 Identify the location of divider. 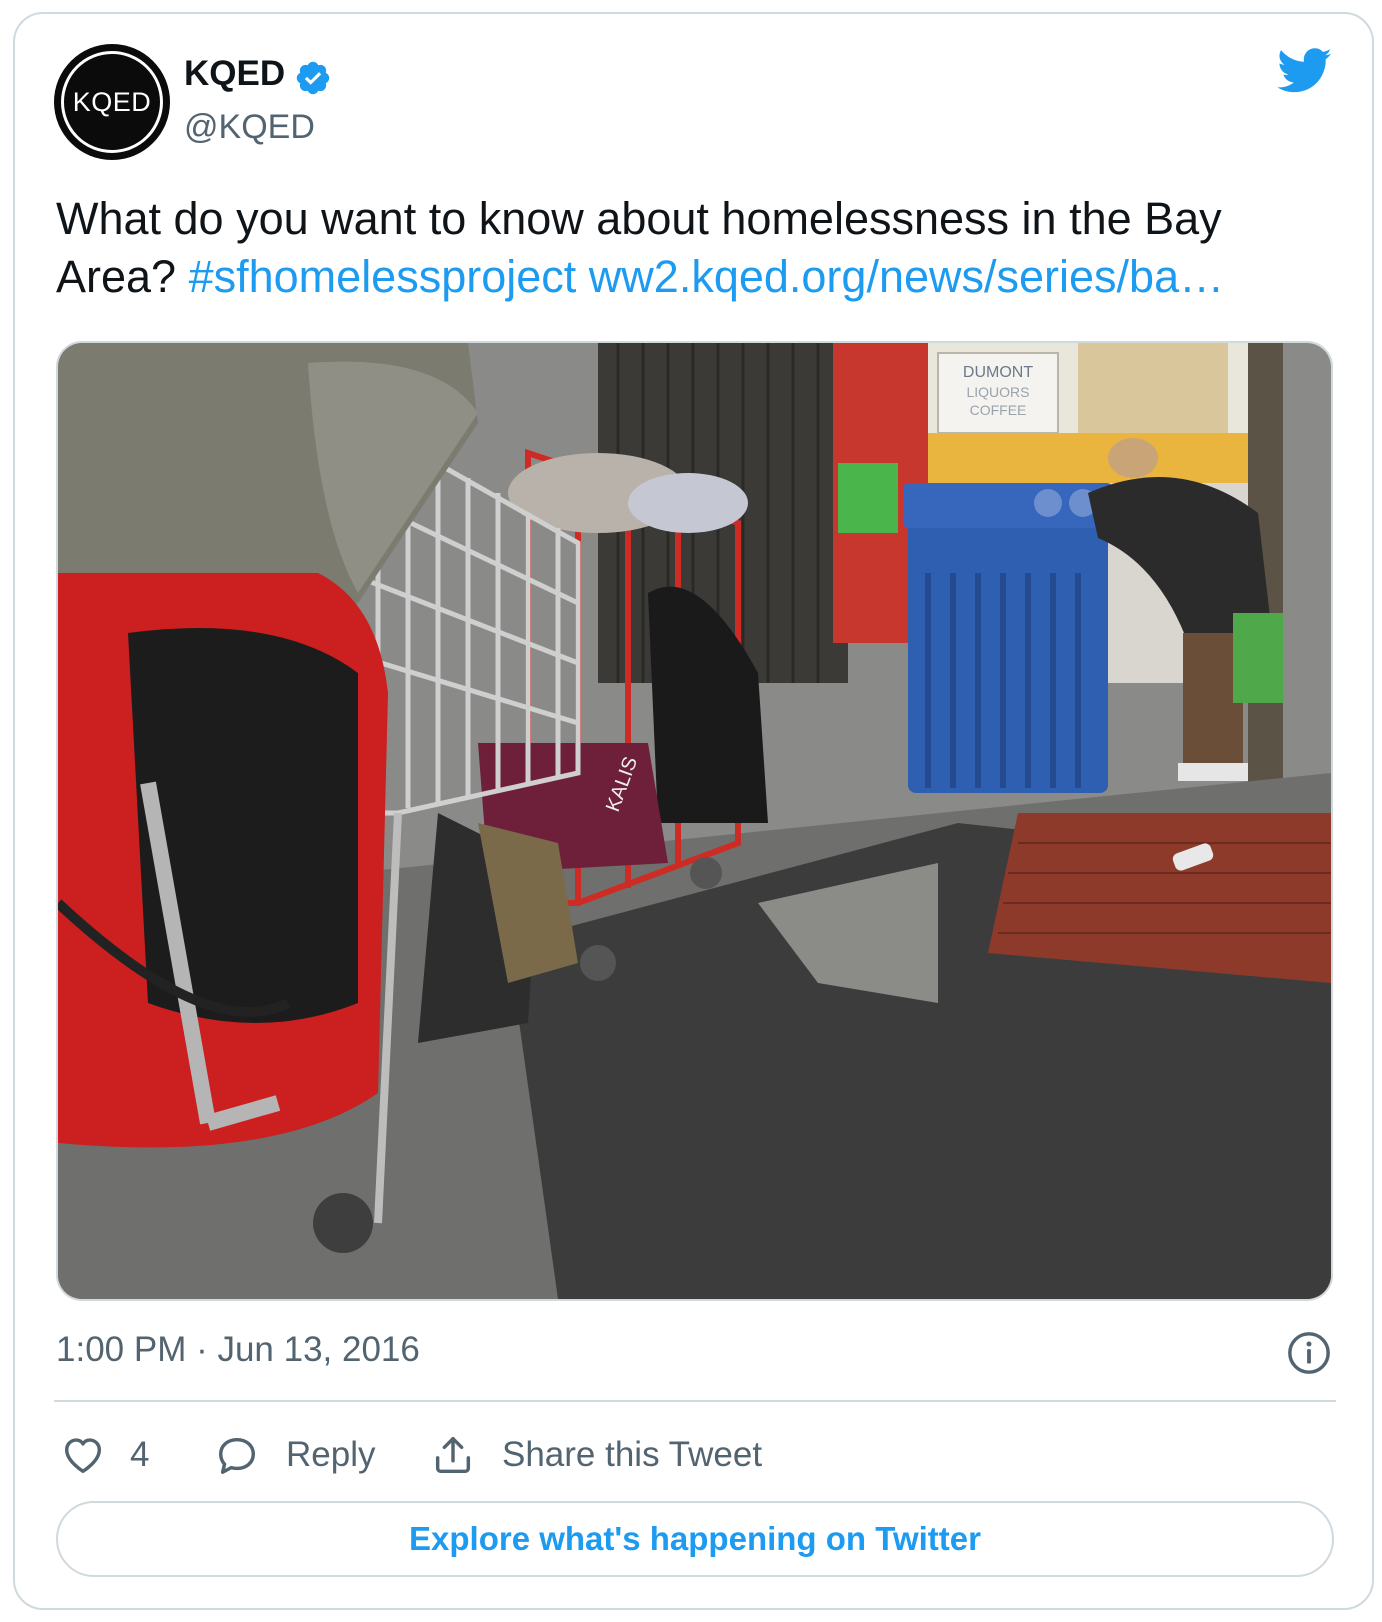
(695, 1401).